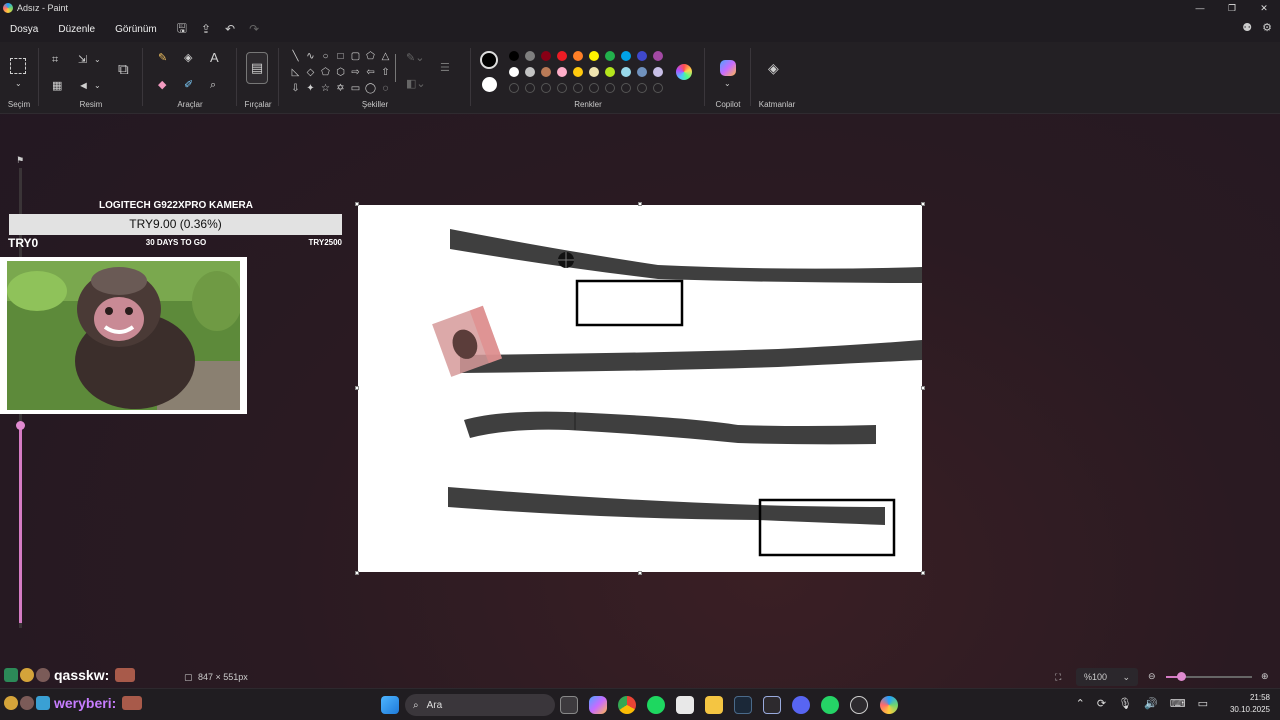 This screenshot has width=1280, height=720. I want to click on undo-icon: ↶, so click(230, 29).